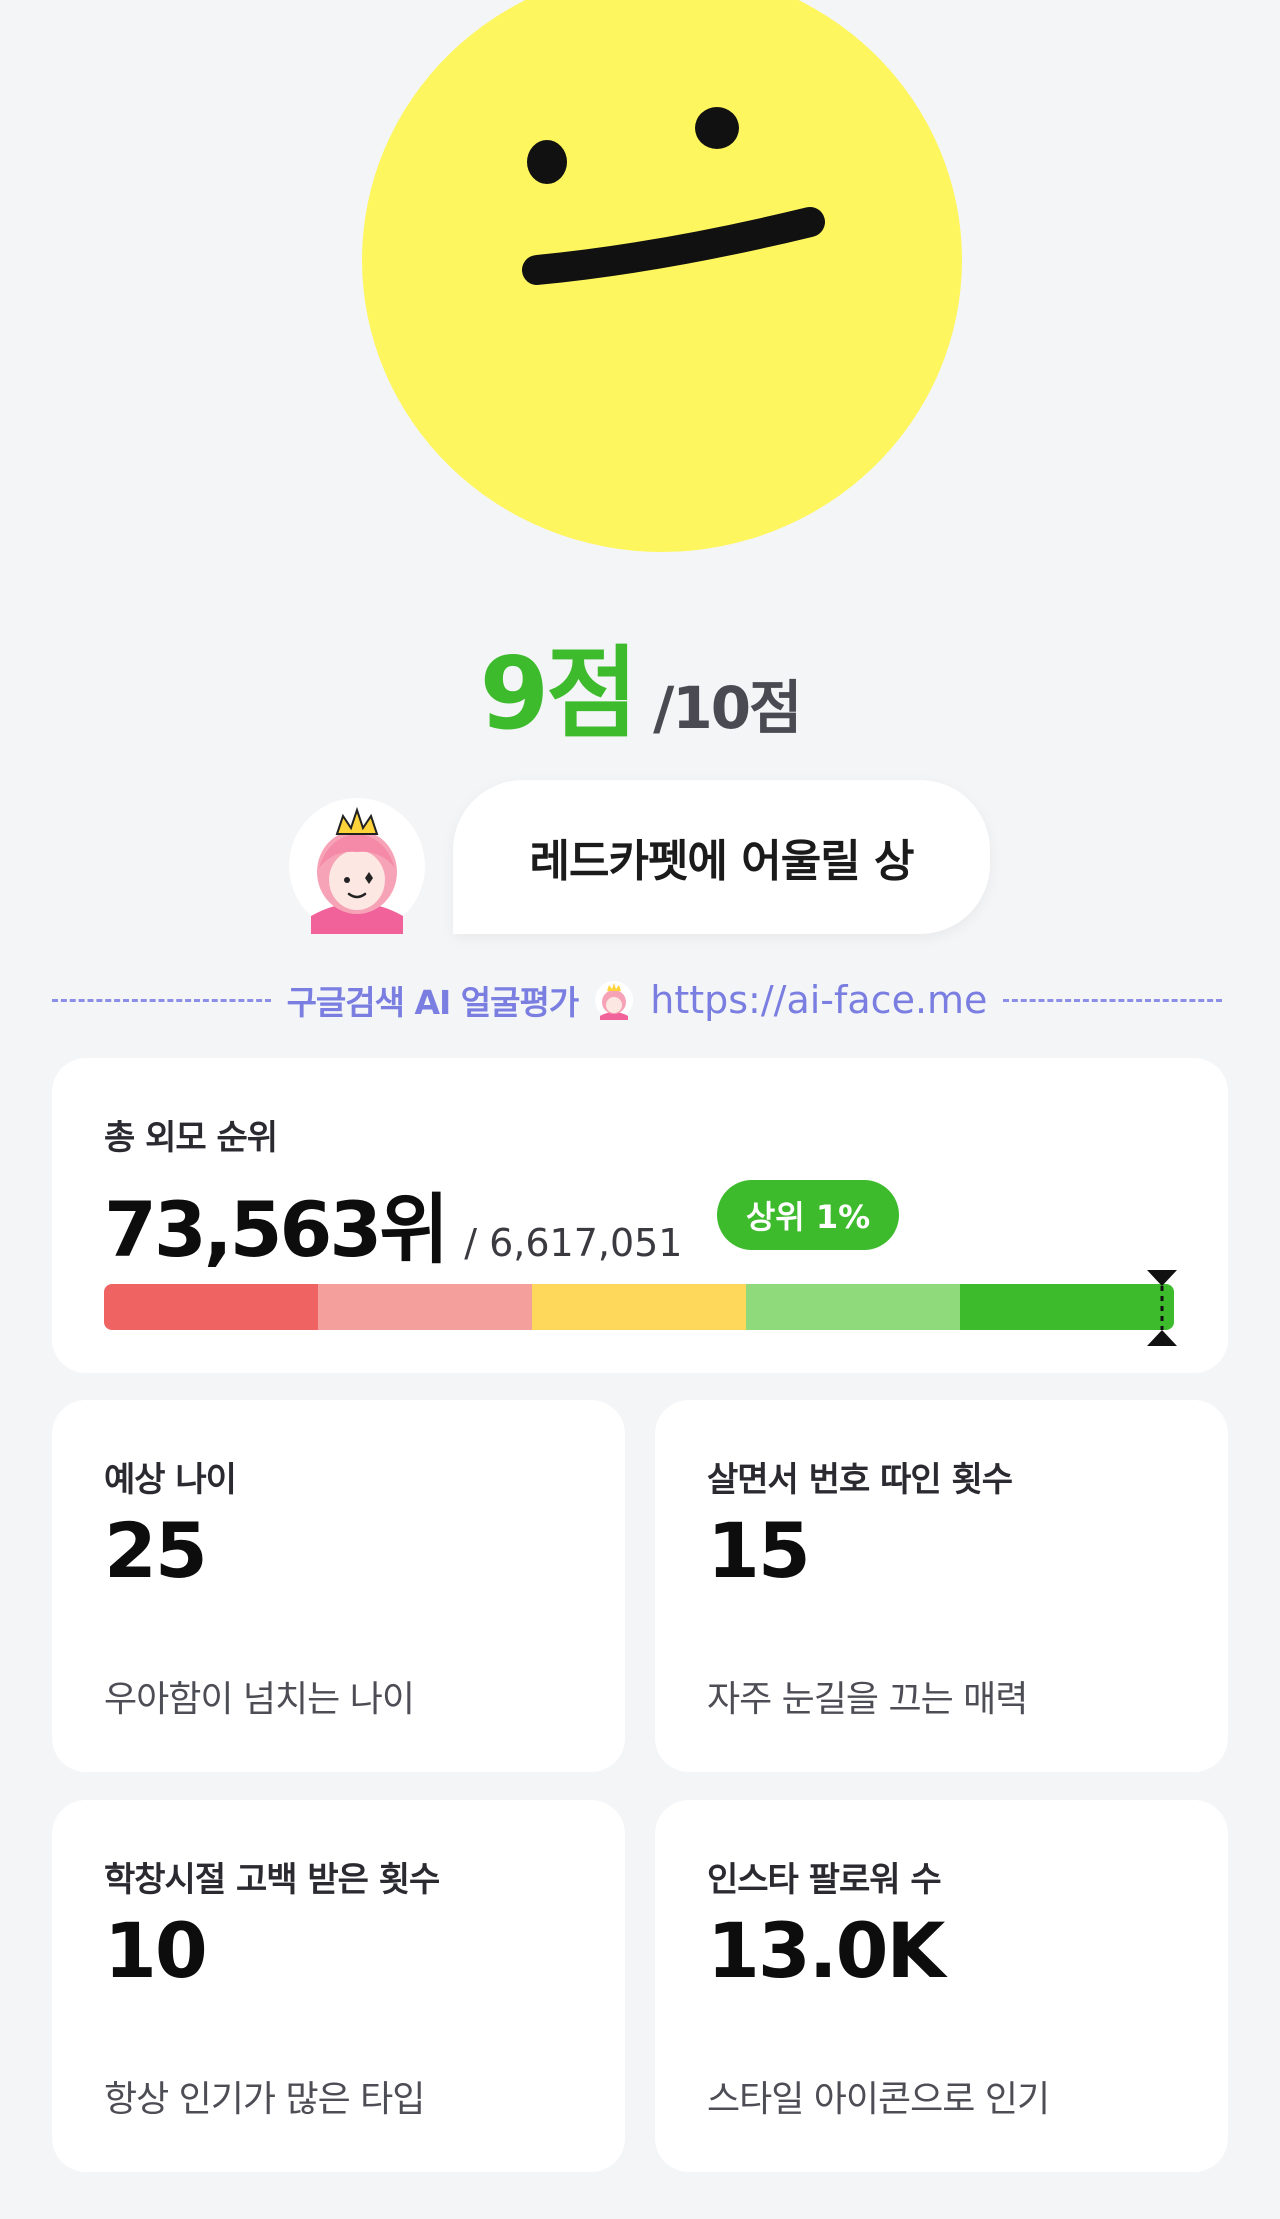  What do you see at coordinates (156, 1950) in the screenshot?
I see `stat-value: 10` at bounding box center [156, 1950].